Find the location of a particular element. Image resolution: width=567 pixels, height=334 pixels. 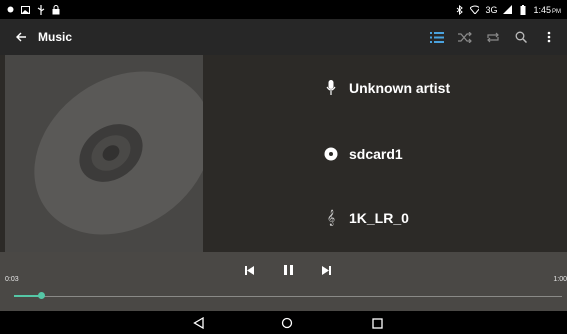

album-icon is located at coordinates (331, 154).